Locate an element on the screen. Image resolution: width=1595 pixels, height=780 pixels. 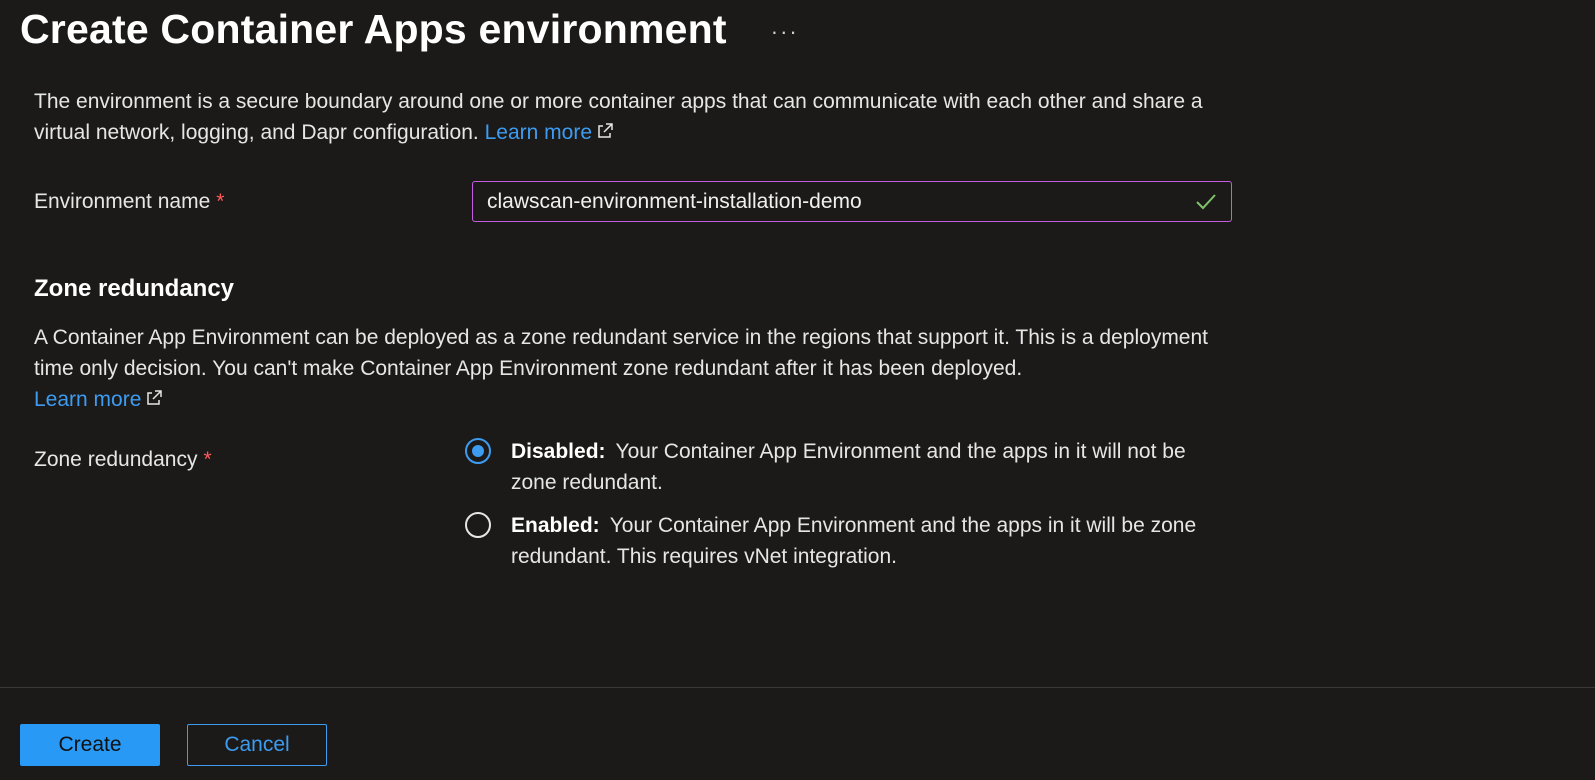
radio-button-enabled is located at coordinates (478, 525).